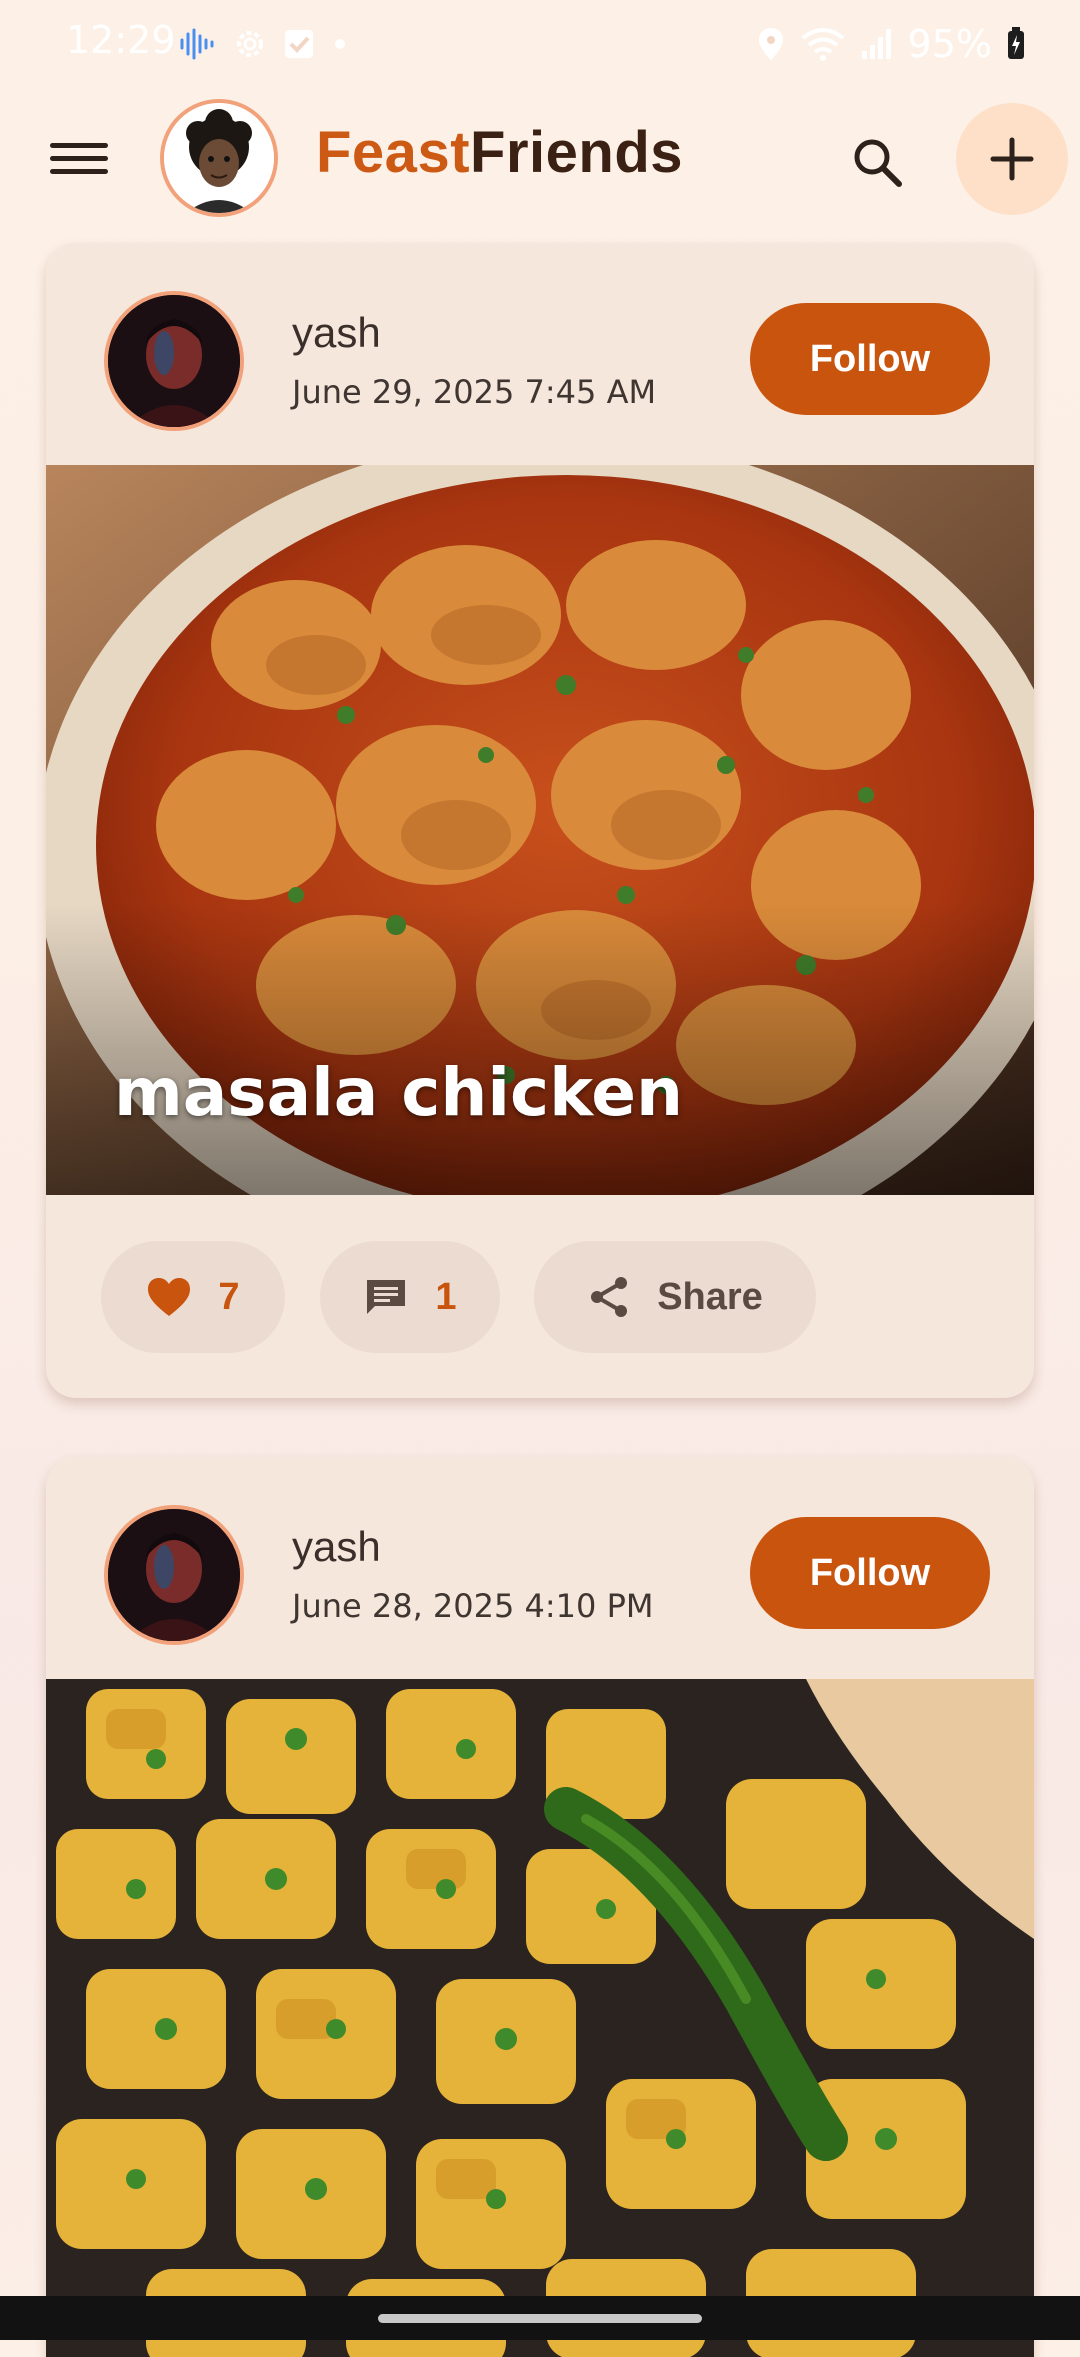 The image size is (1080, 2357). What do you see at coordinates (393, 152) in the screenshot?
I see `app-title-part1: Feast` at bounding box center [393, 152].